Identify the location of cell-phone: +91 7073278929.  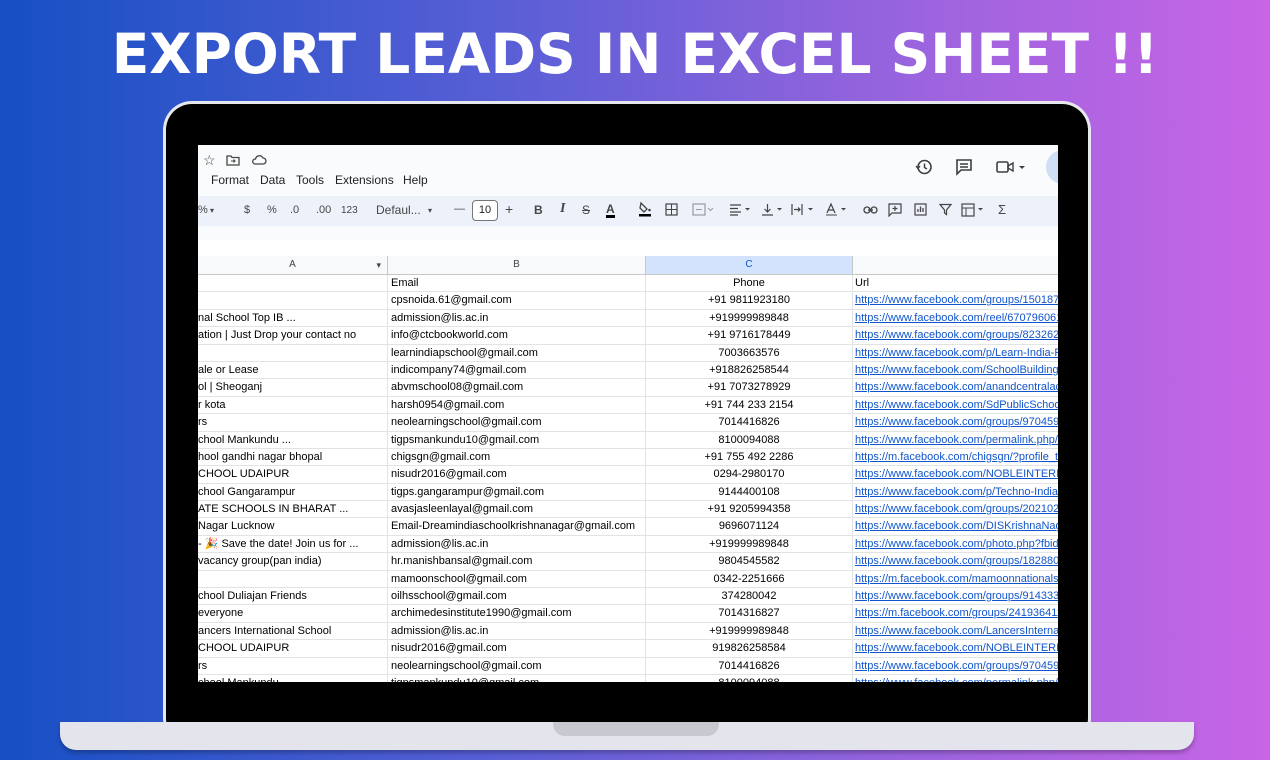
(749, 387).